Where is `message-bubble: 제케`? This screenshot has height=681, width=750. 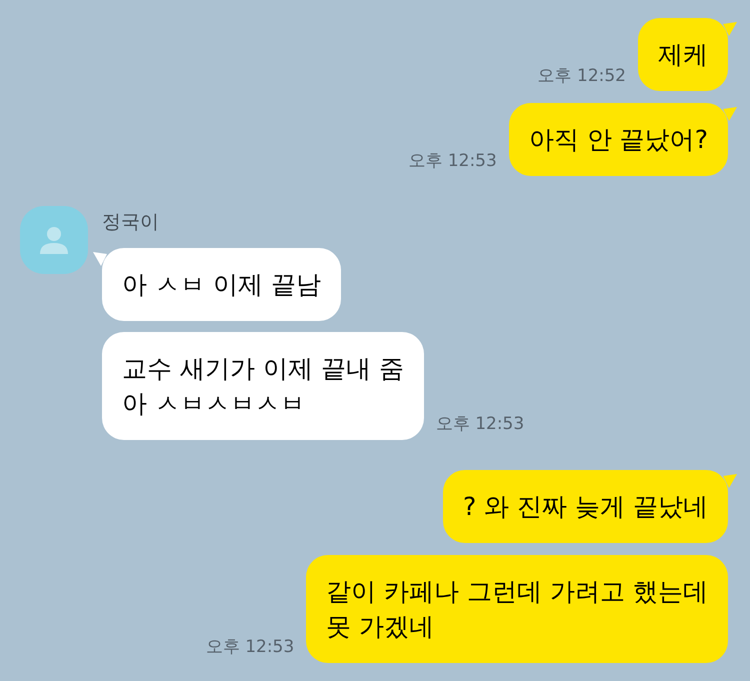 message-bubble: 제케 is located at coordinates (683, 54).